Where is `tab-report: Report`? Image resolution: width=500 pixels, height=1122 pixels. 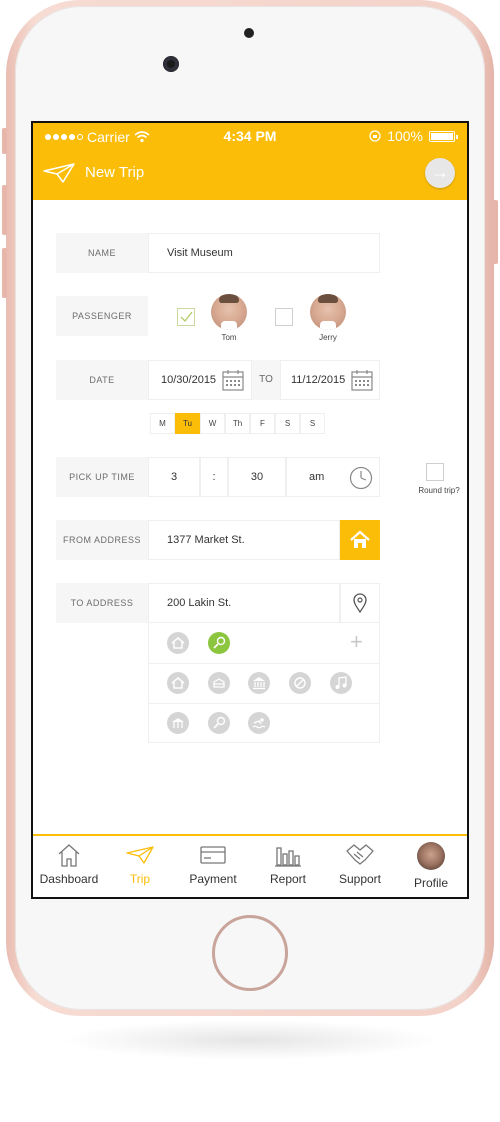 tab-report: Report is located at coordinates (288, 864).